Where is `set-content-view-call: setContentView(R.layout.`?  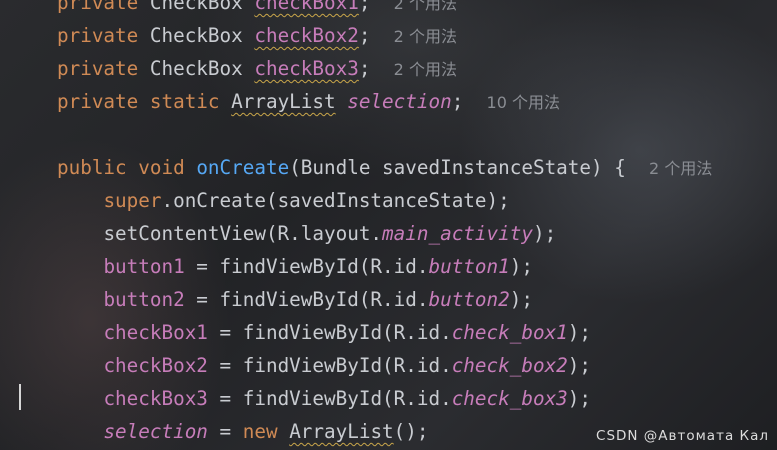
set-content-view-call: setContentView(R.layout. is located at coordinates (243, 233).